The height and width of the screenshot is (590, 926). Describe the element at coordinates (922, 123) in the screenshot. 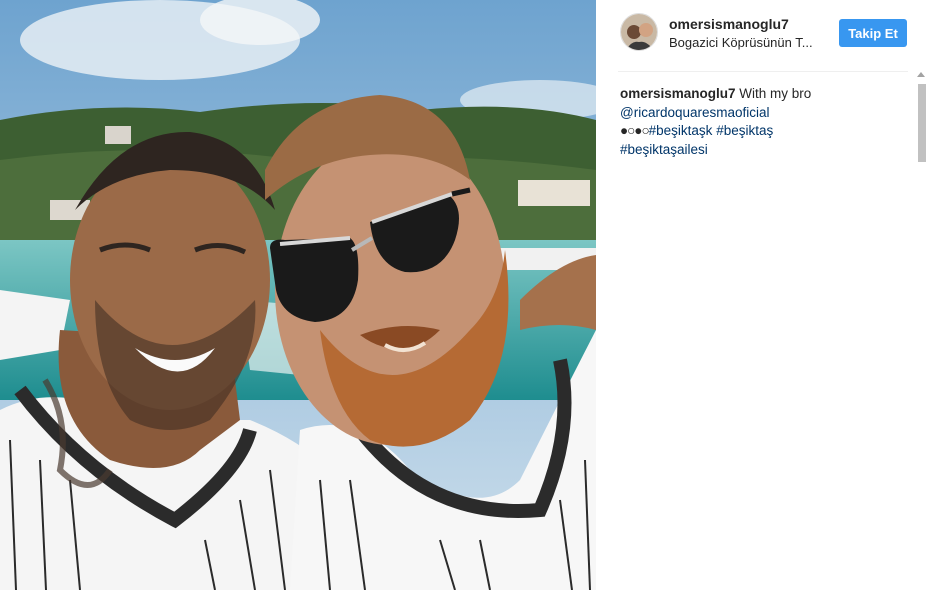

I see `scroll-thumb` at that location.